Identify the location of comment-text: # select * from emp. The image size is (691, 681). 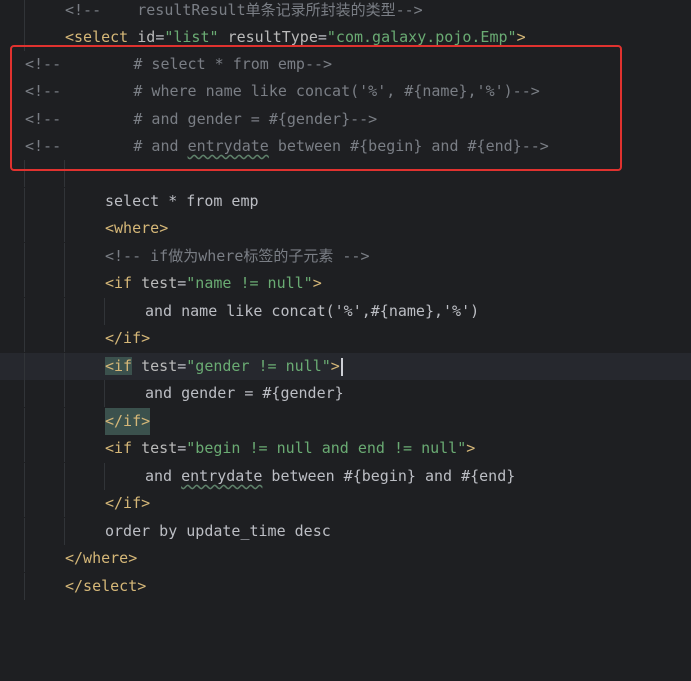
(183, 64).